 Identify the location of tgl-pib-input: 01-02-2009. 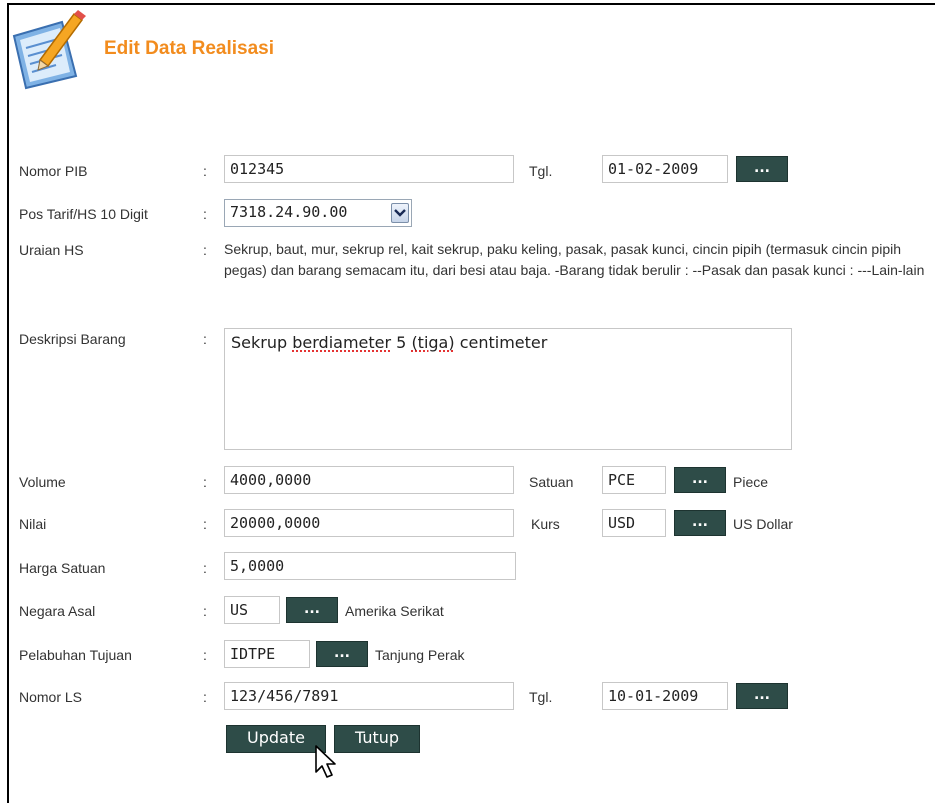
(665, 169).